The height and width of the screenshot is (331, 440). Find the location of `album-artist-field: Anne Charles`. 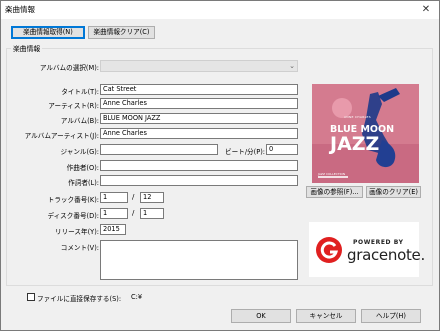

album-artist-field: Anne Charles is located at coordinates (199, 133).